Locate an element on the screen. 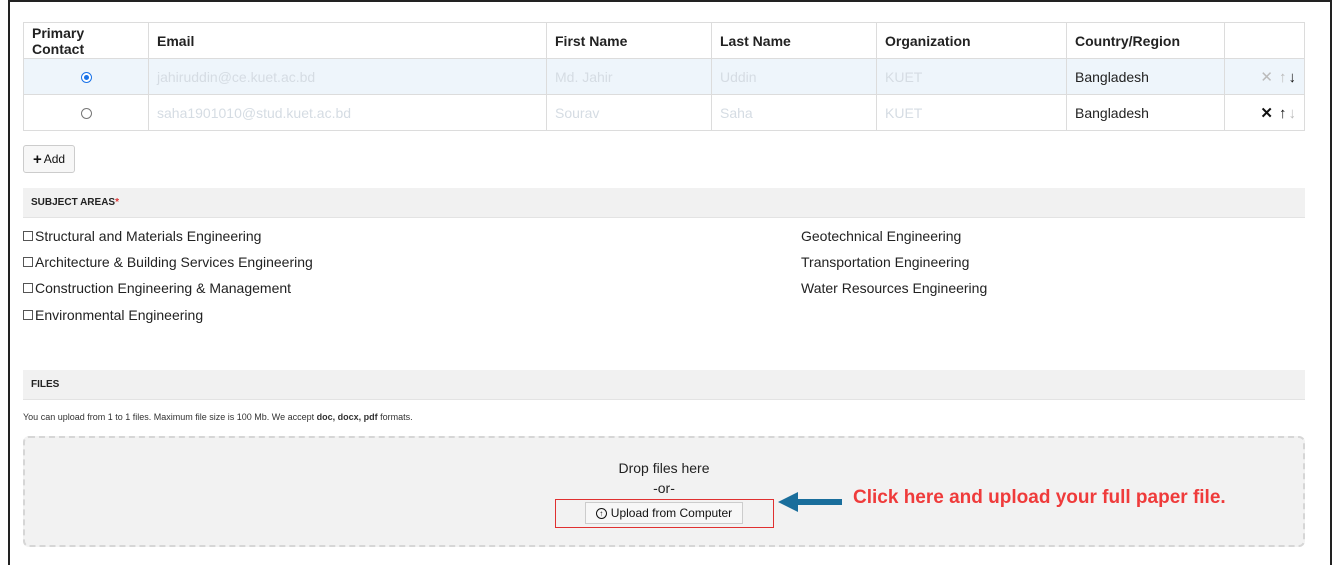 The width and height of the screenshot is (1332, 565). first-name-cell: Sourav is located at coordinates (629, 112).